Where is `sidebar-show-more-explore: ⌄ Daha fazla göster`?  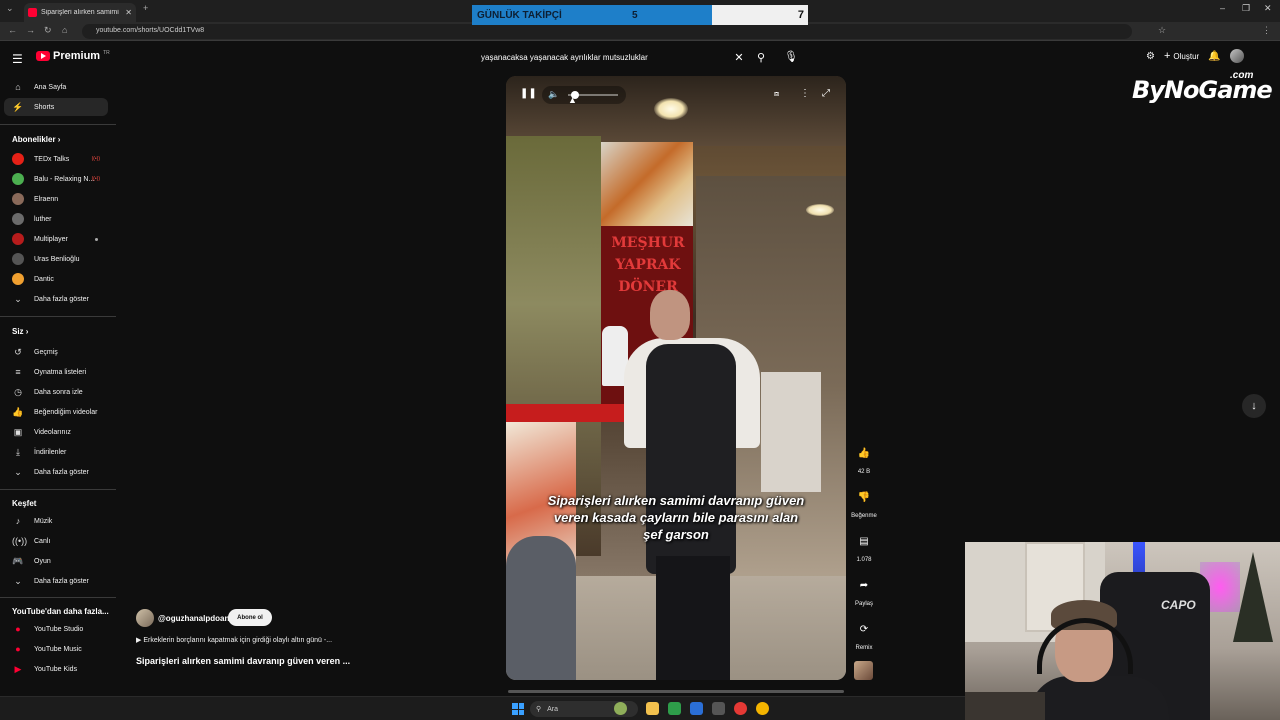 sidebar-show-more-explore: ⌄ Daha fazla göster is located at coordinates (56, 581).